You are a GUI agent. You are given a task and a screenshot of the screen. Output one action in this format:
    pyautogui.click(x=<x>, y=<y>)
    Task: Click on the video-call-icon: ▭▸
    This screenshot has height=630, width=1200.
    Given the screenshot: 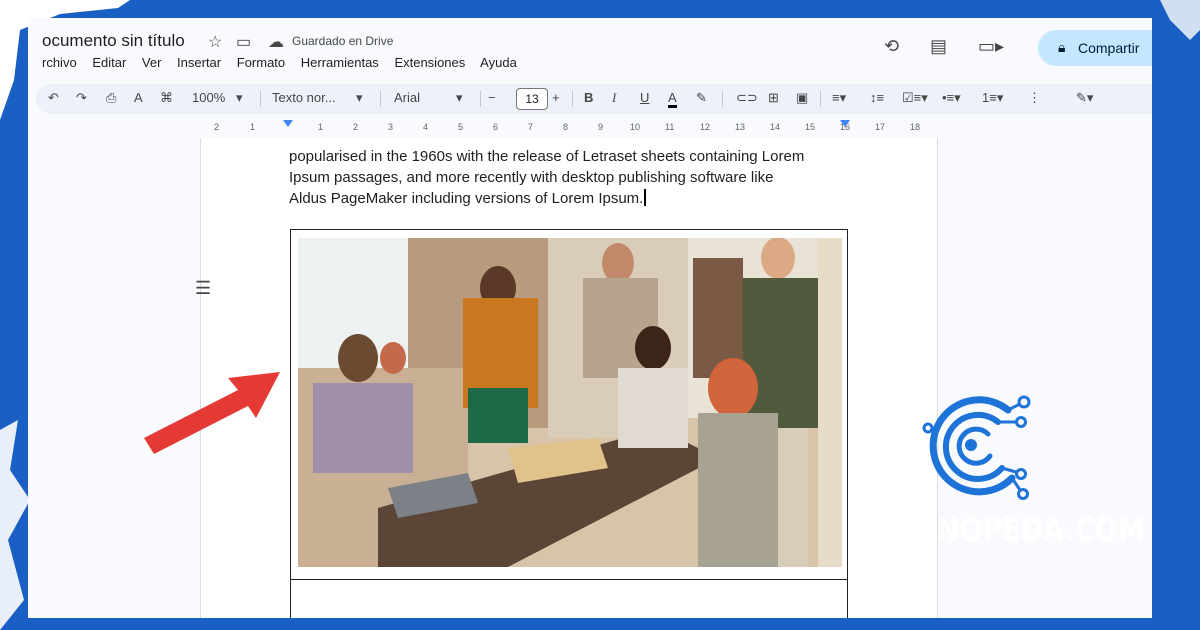 What is the action you would take?
    pyautogui.click(x=991, y=46)
    